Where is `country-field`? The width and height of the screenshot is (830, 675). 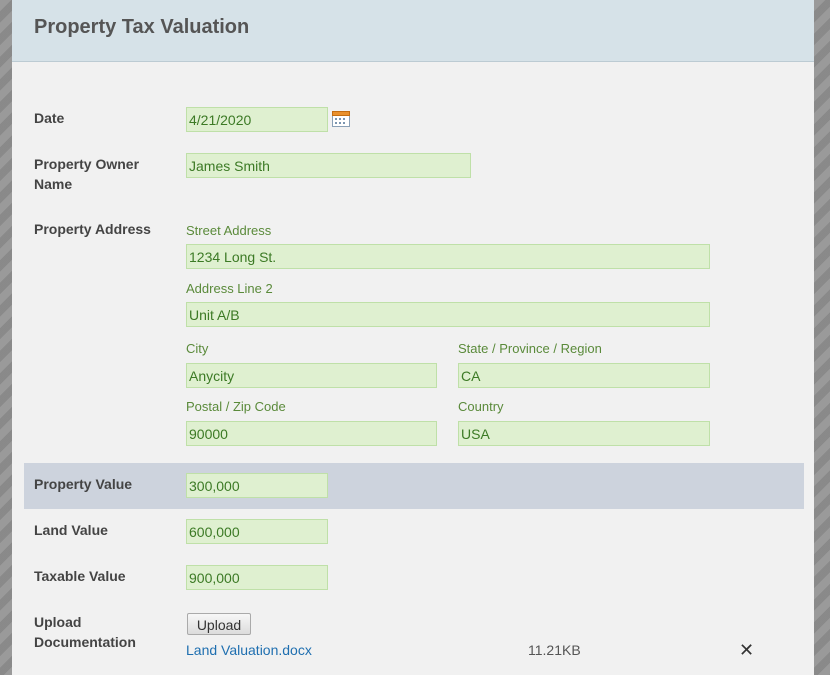 country-field is located at coordinates (584, 433).